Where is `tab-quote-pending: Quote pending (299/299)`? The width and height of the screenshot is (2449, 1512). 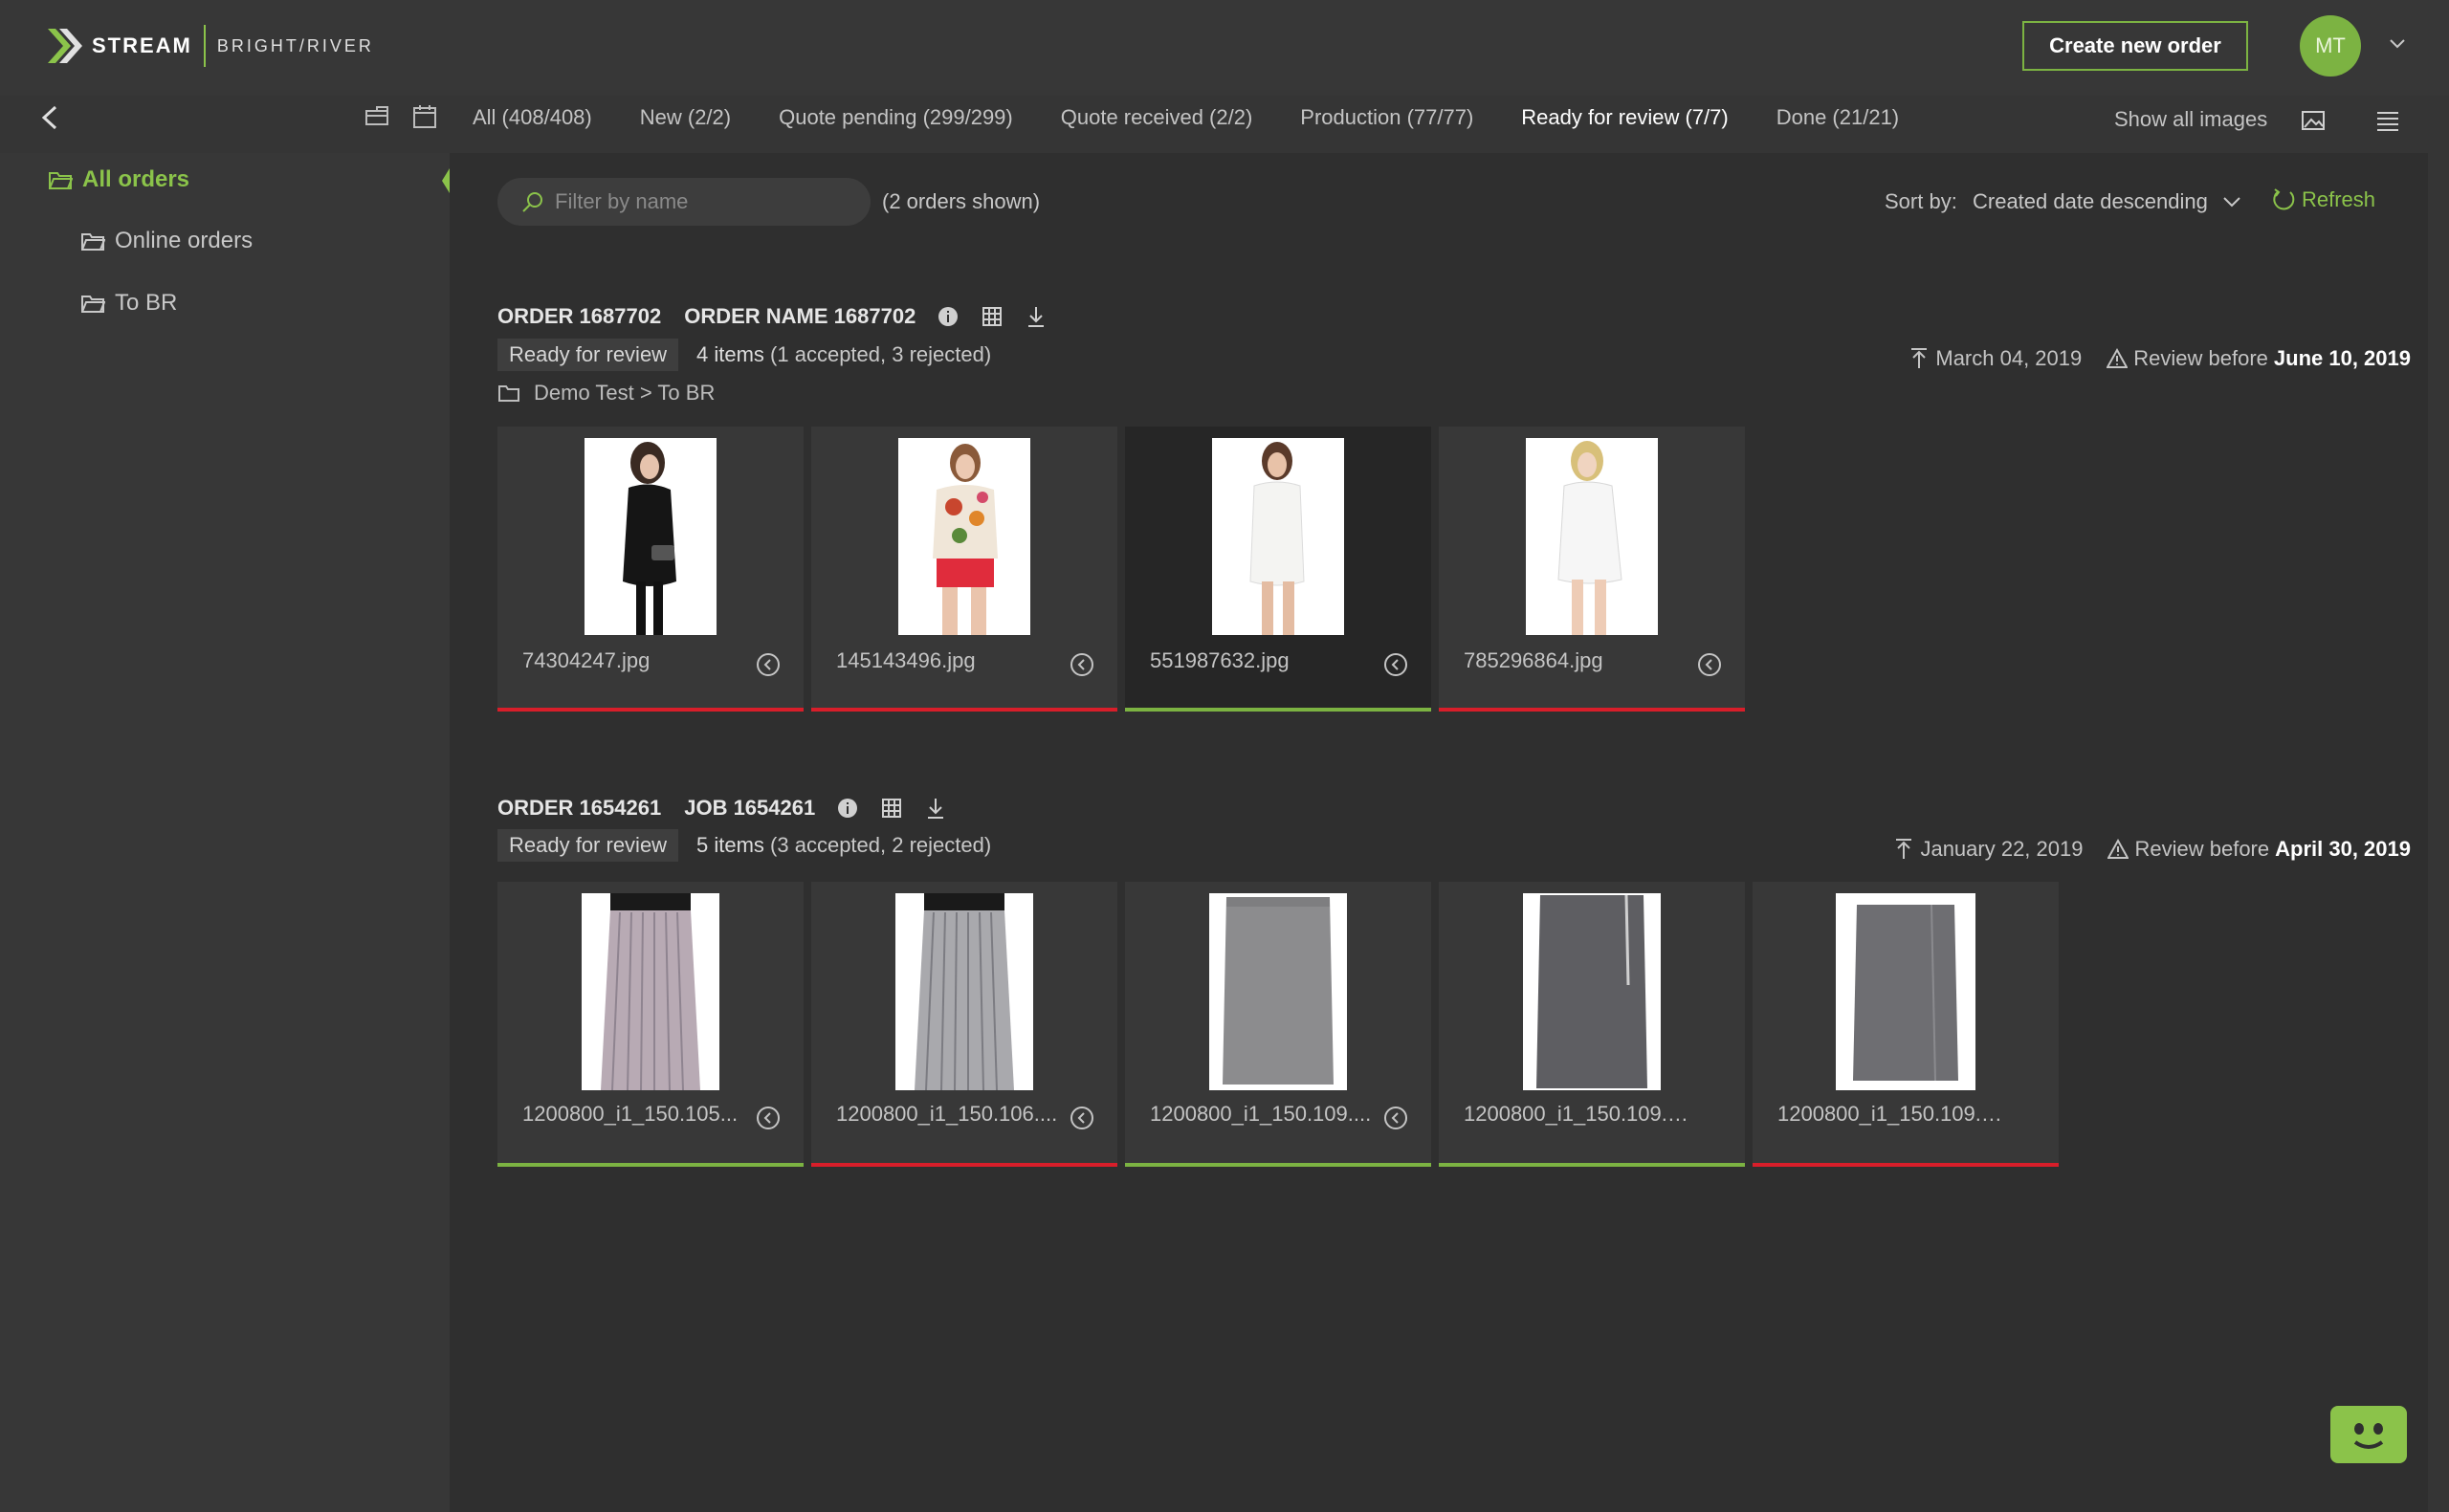
tab-quote-pending: Quote pending (299/299) is located at coordinates (896, 124).